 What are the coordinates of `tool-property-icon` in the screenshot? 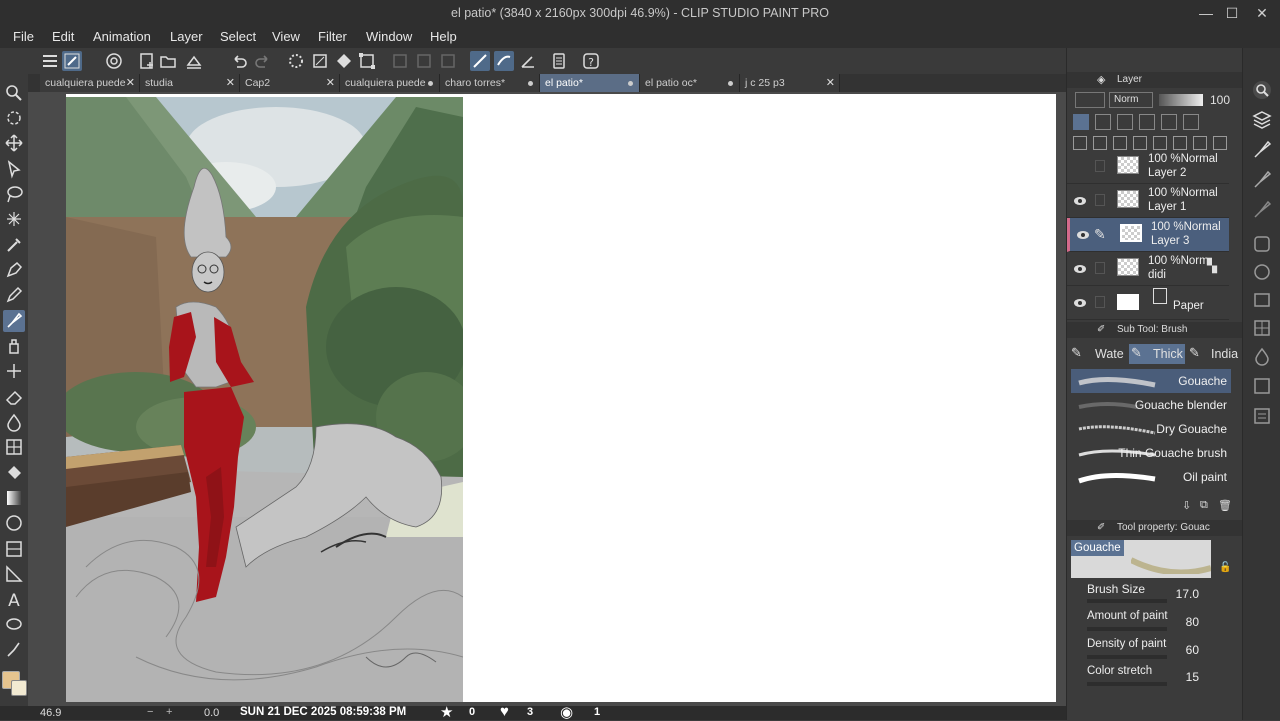 It's located at (1262, 150).